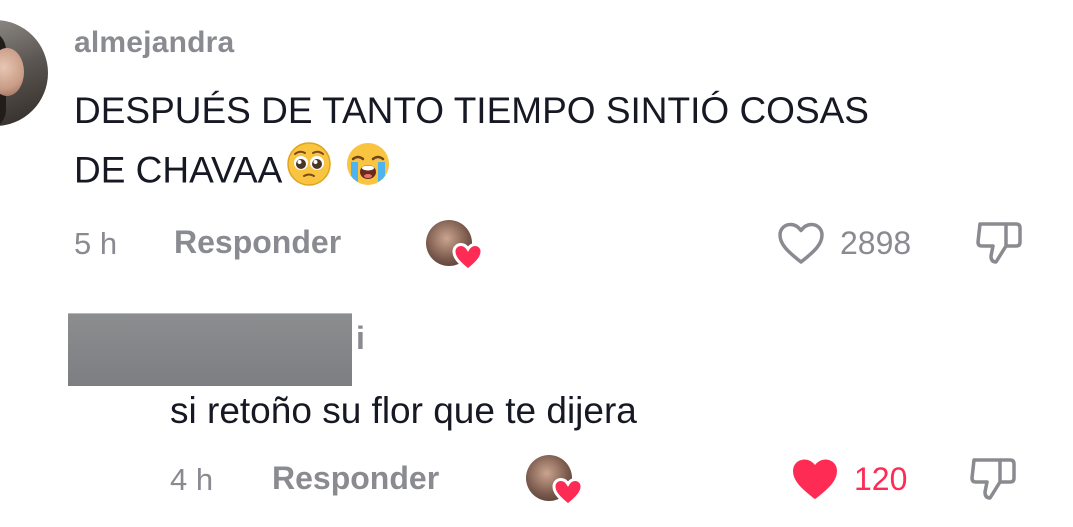 This screenshot has height=527, width=1073. Describe the element at coordinates (178, 170) in the screenshot. I see `comment-text-line2: DE CHAVAA` at that location.